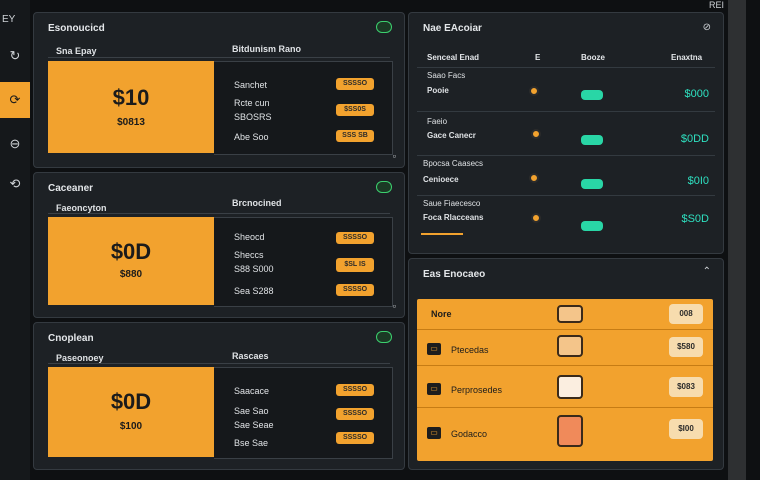  Describe the element at coordinates (251, 137) in the screenshot. I see `option-label: Abe Soo` at that location.